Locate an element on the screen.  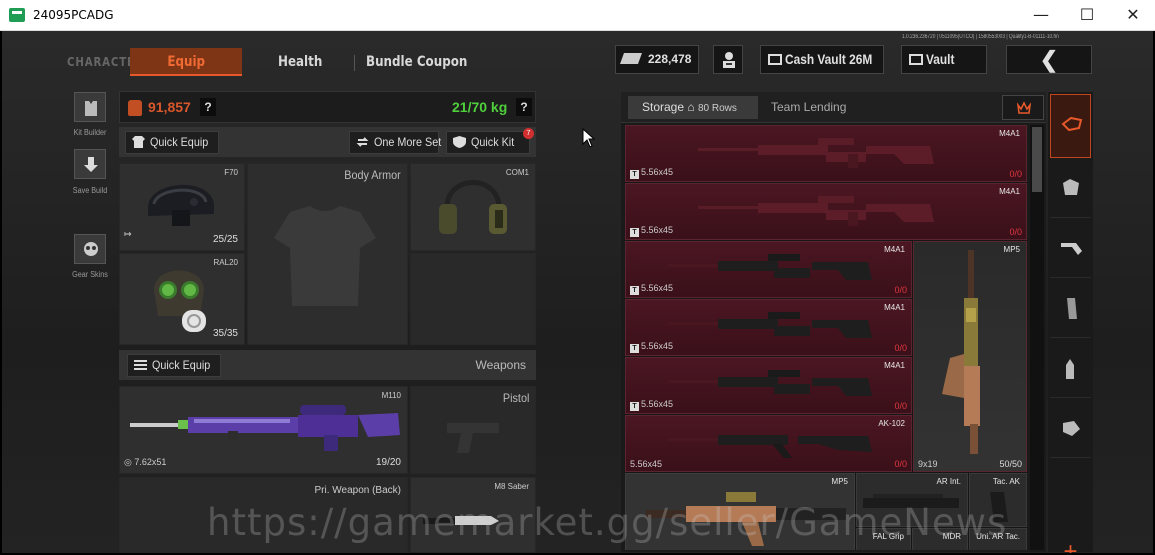
storage-item: Tac. AK is located at coordinates (998, 500).